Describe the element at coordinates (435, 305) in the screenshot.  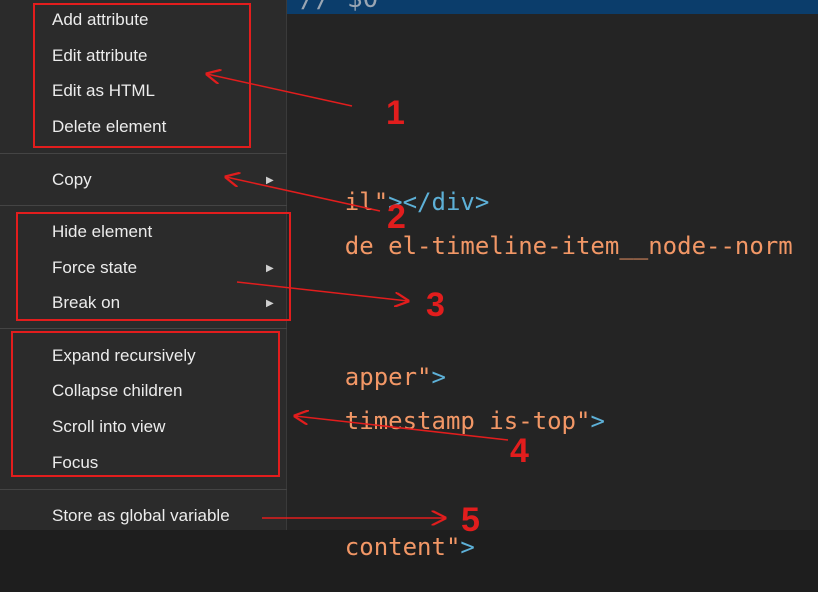
I see `annotation-label-3: 3` at that location.